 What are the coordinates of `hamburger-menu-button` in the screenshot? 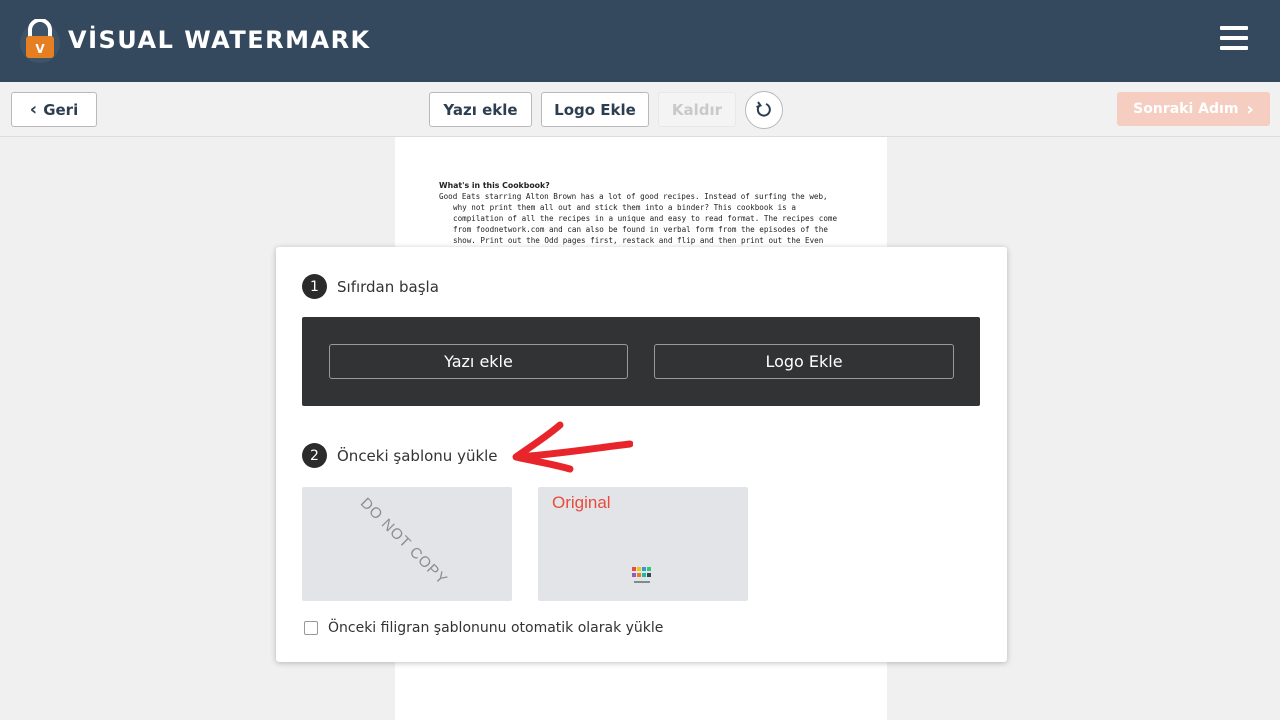 It's located at (1234, 40).